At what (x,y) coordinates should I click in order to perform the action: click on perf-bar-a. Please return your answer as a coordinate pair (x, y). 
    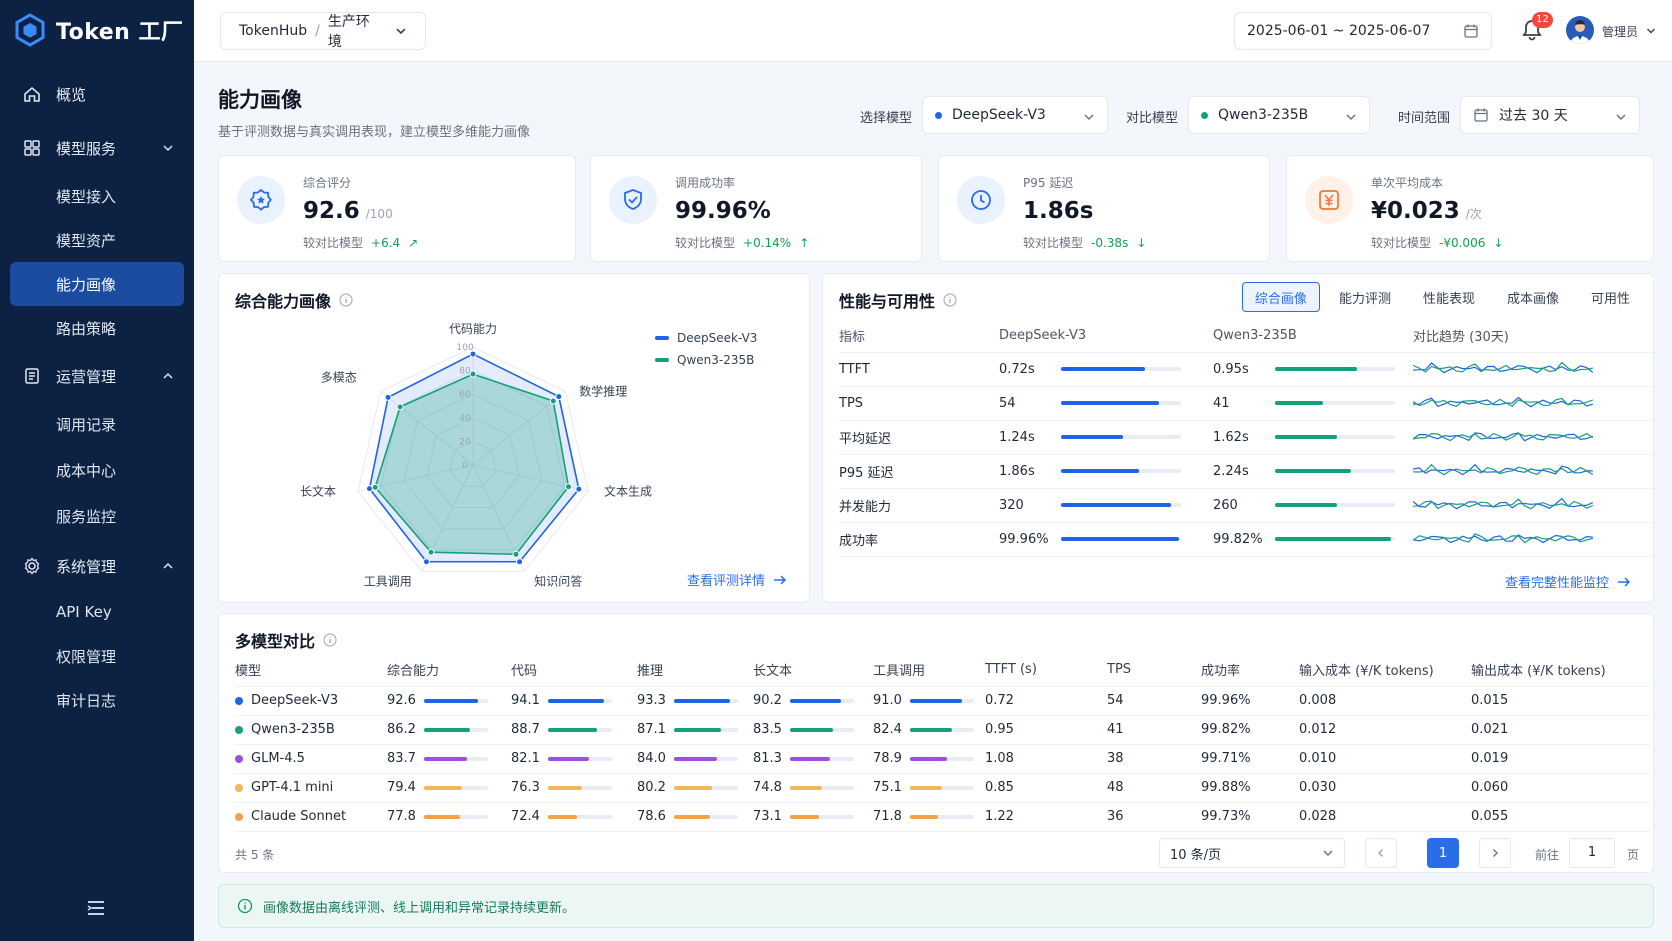
    Looking at the image, I should click on (1121, 471).